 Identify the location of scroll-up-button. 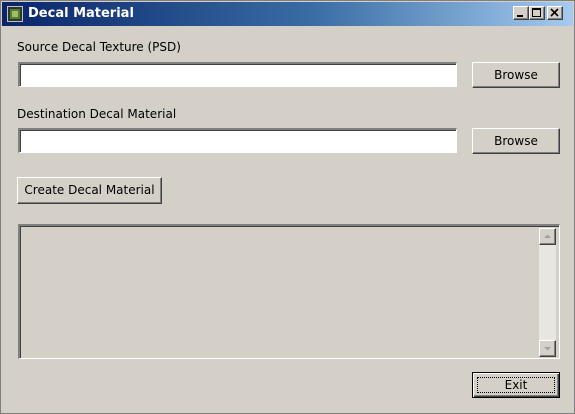
(547, 236).